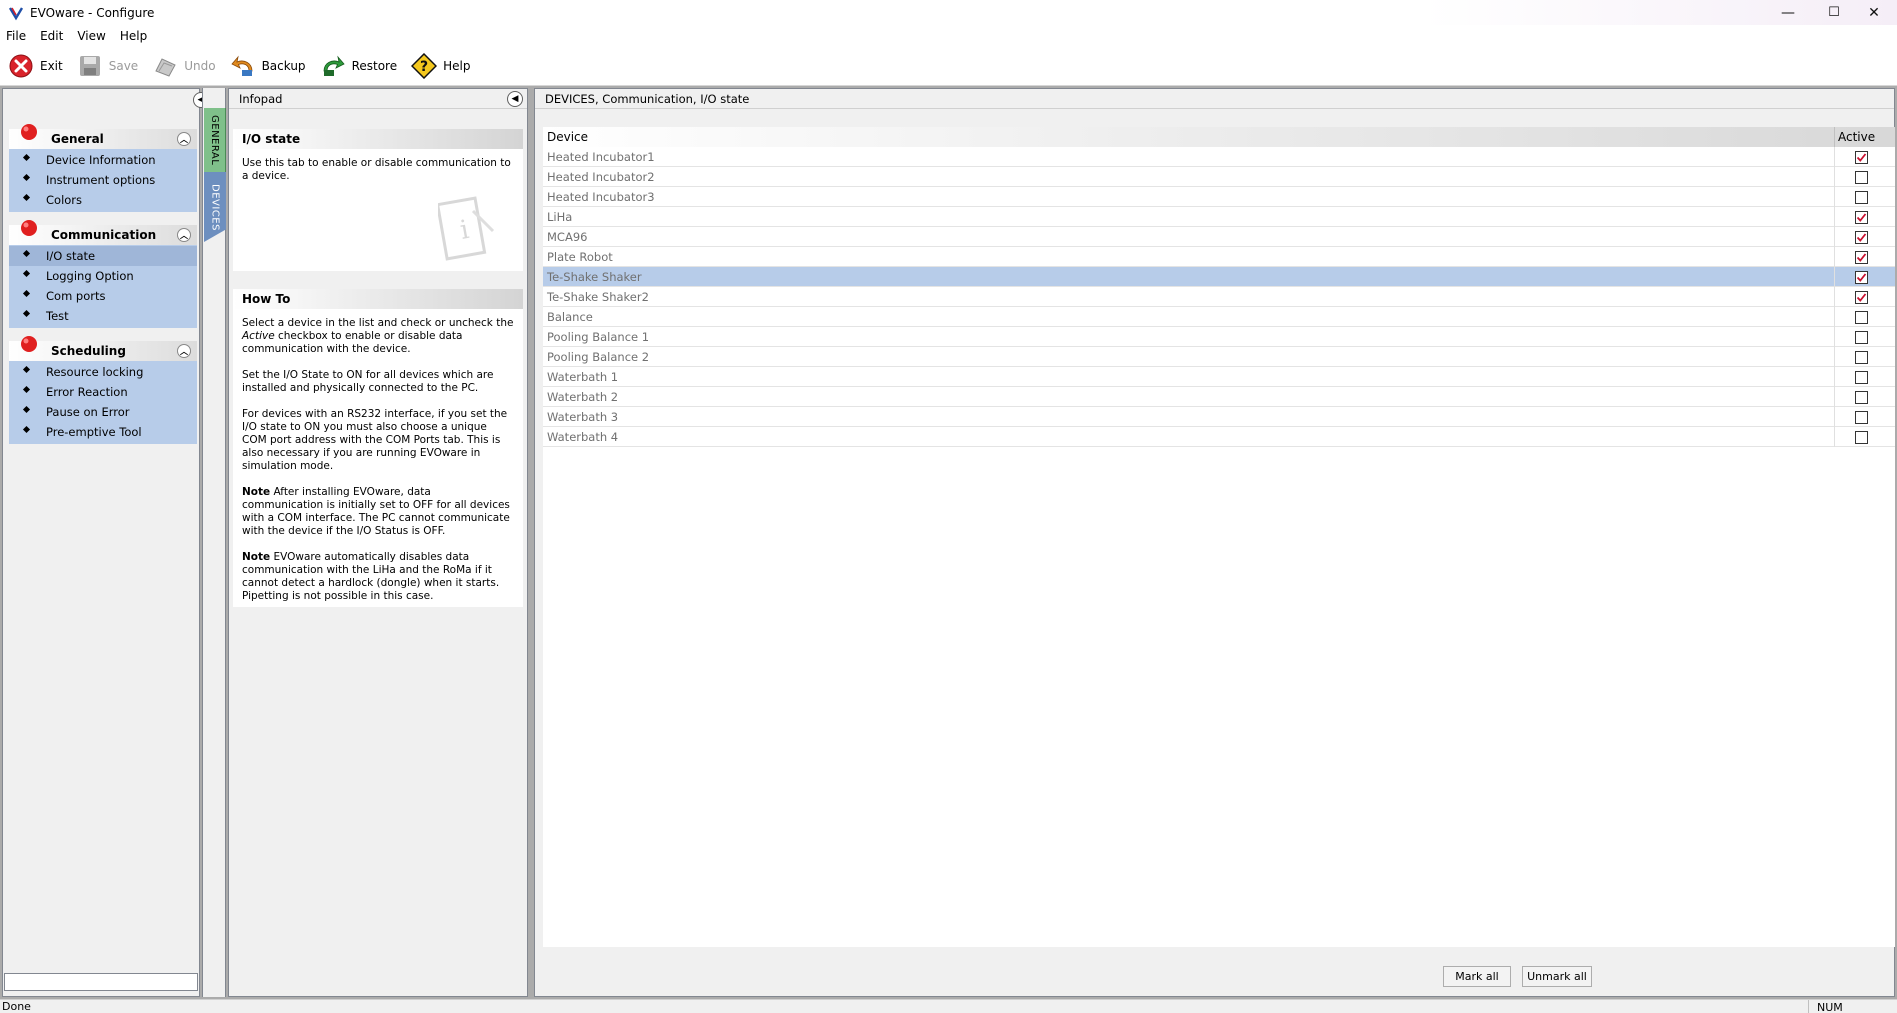  What do you see at coordinates (133, 36) in the screenshot?
I see `menu-help: Help` at bounding box center [133, 36].